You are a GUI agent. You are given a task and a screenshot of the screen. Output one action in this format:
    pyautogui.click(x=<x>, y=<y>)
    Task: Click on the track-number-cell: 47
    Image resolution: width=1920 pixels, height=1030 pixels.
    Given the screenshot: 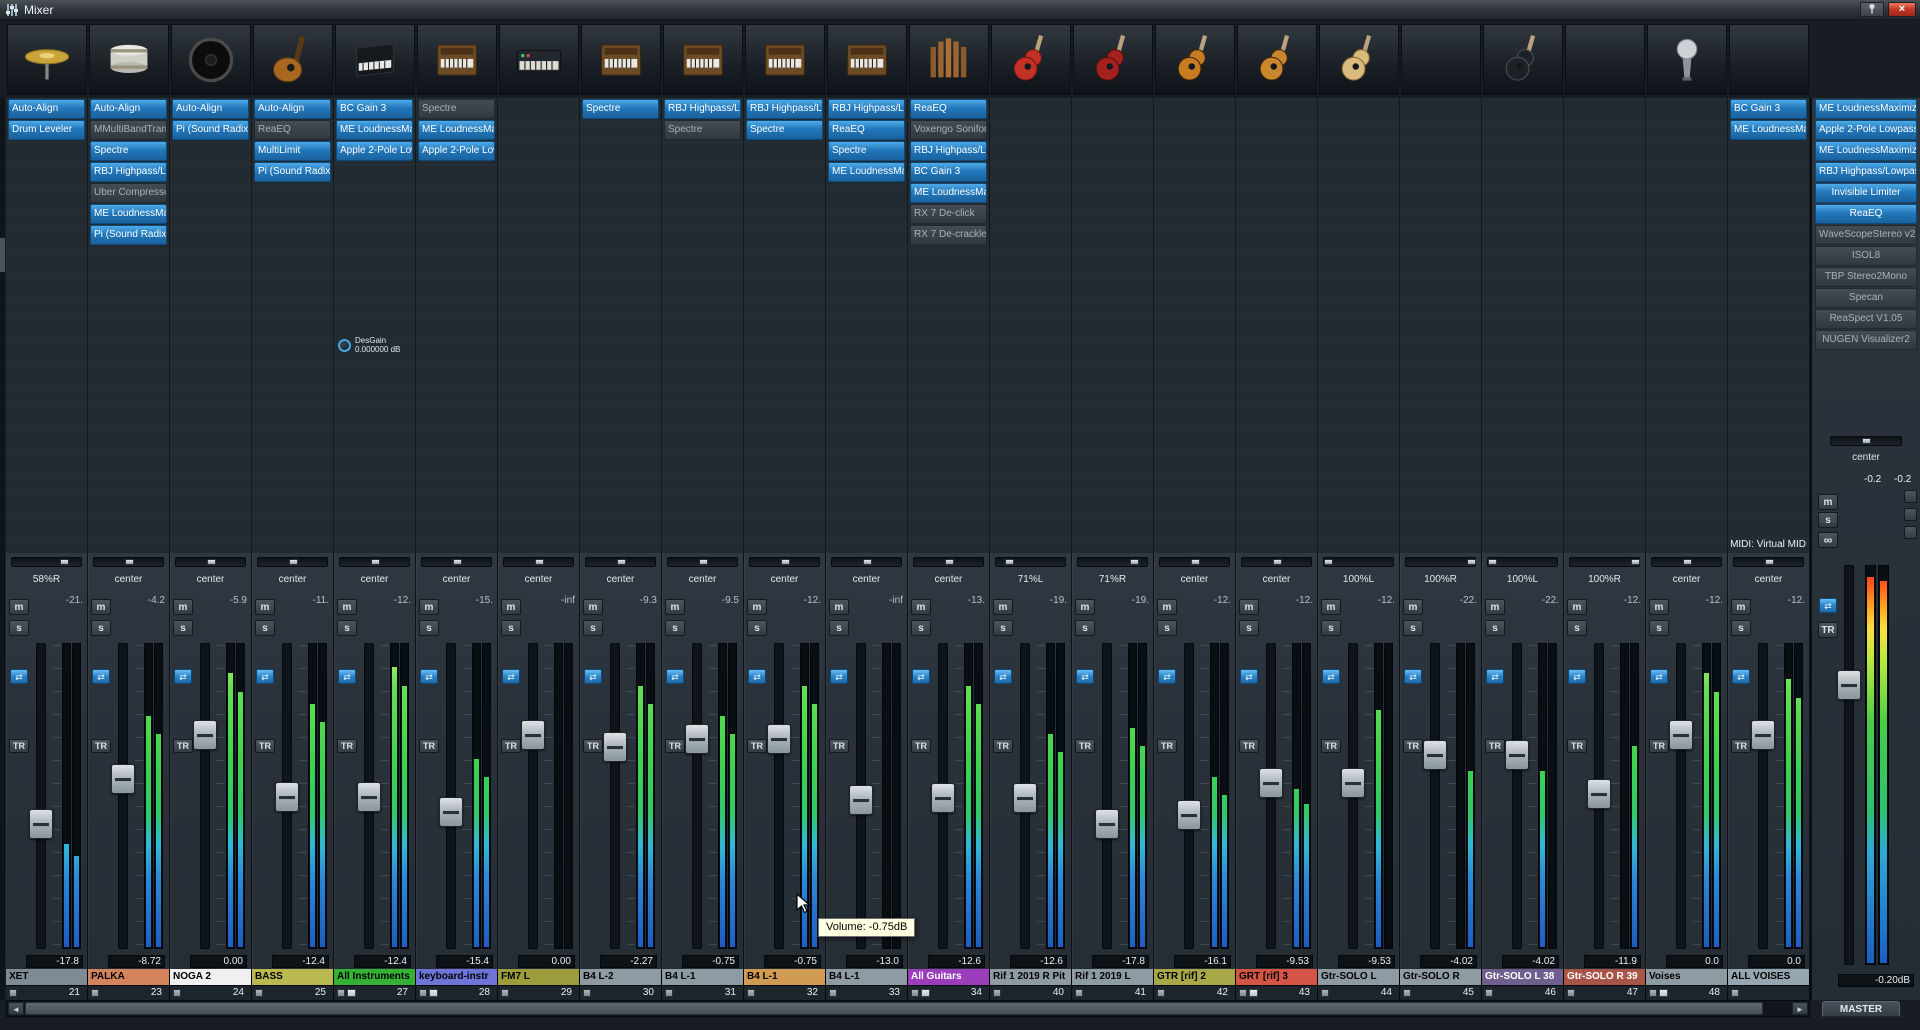 What is the action you would take?
    pyautogui.click(x=1605, y=992)
    